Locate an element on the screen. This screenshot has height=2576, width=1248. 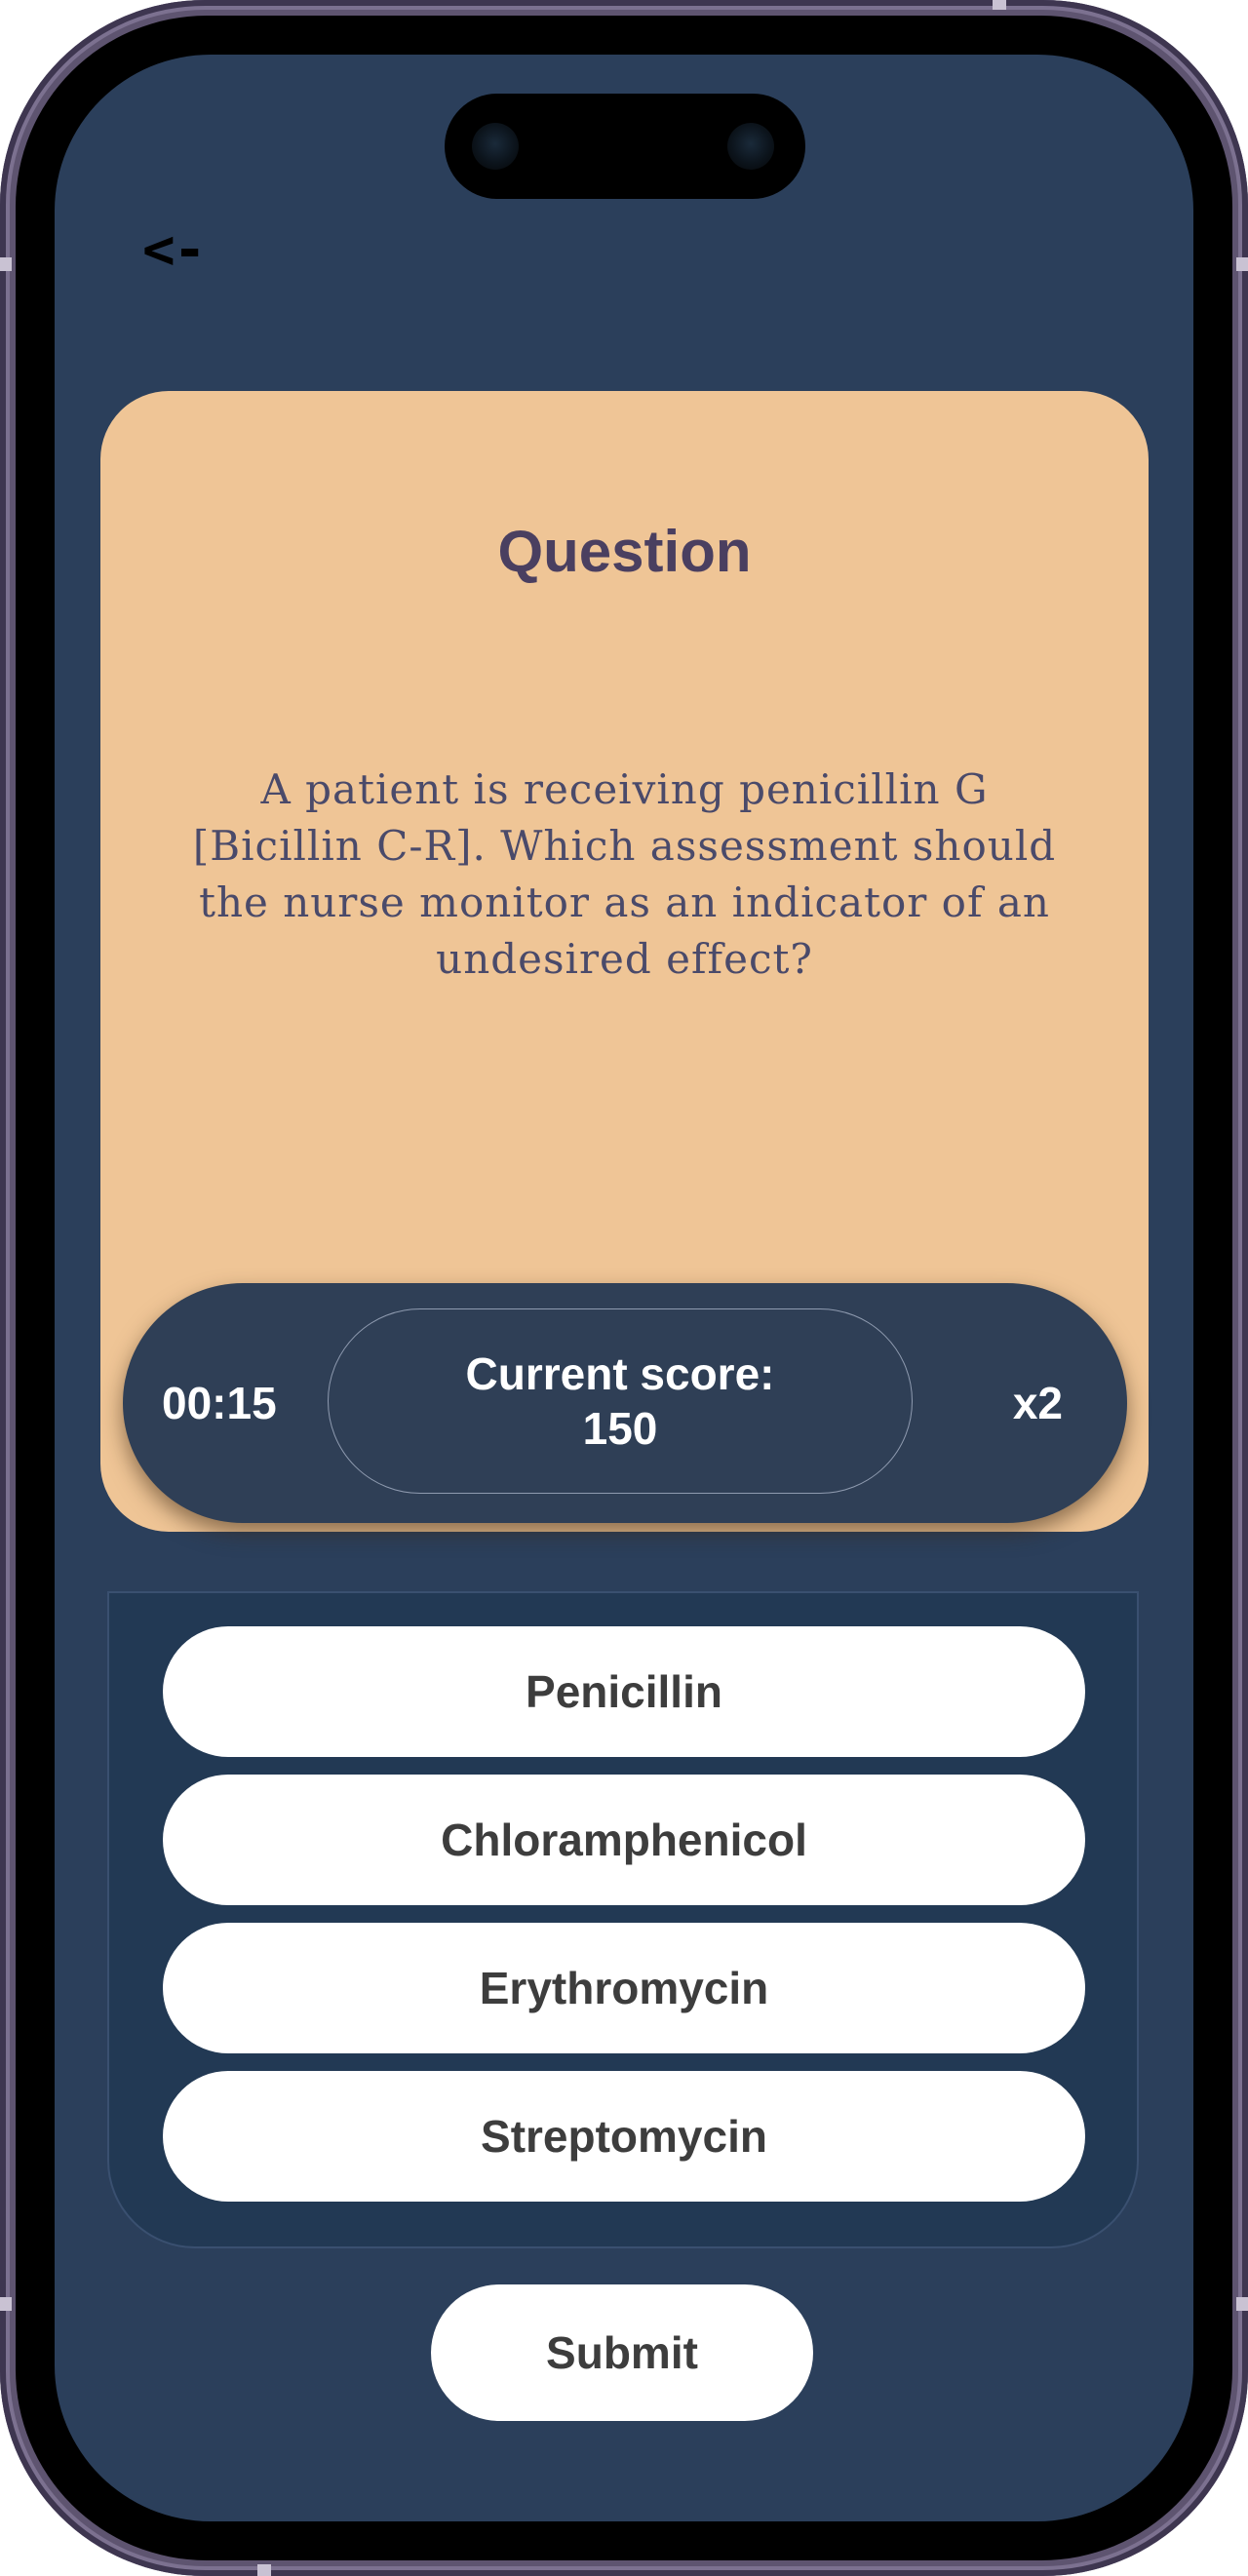
status-bar: 00:15 Current score: 150 x2 is located at coordinates (625, 1403).